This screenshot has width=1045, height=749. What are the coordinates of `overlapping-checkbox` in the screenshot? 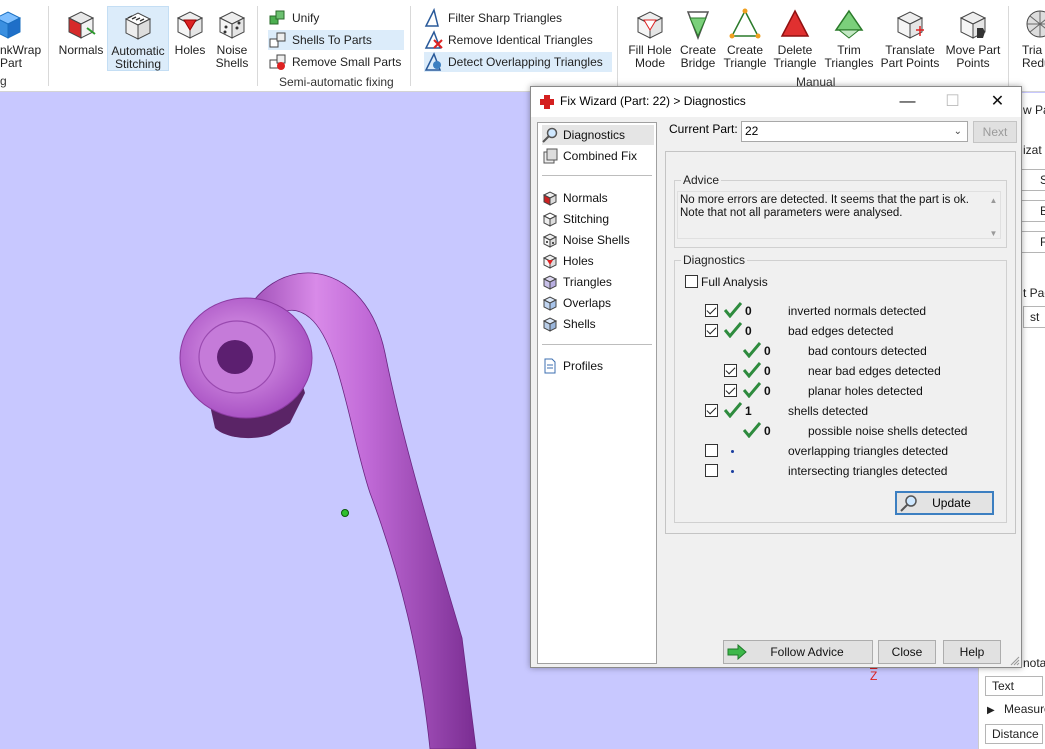 It's located at (711, 450).